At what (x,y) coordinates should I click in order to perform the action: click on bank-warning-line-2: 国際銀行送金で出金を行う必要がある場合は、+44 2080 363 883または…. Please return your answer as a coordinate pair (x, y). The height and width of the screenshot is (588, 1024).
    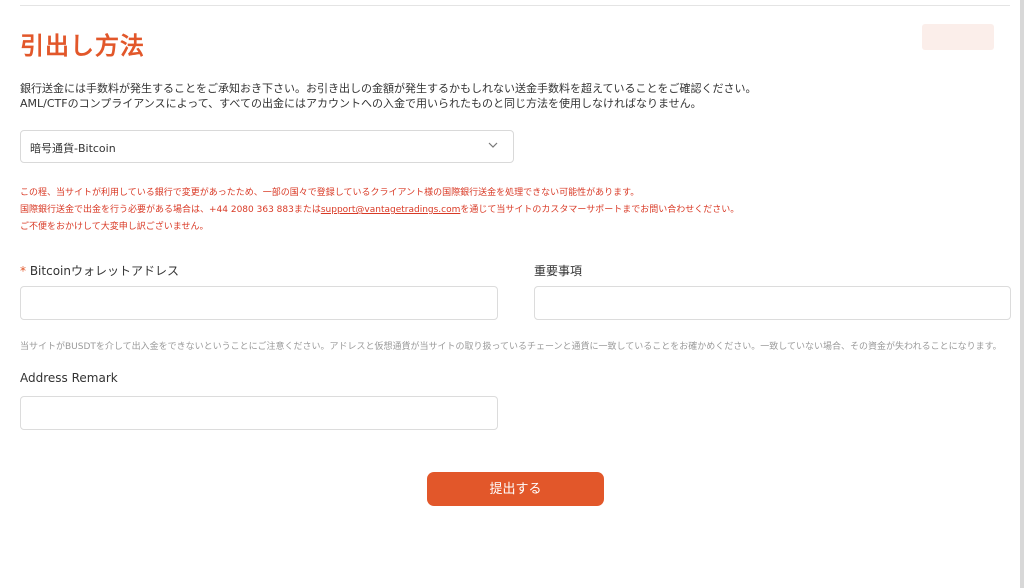
    Looking at the image, I should click on (379, 210).